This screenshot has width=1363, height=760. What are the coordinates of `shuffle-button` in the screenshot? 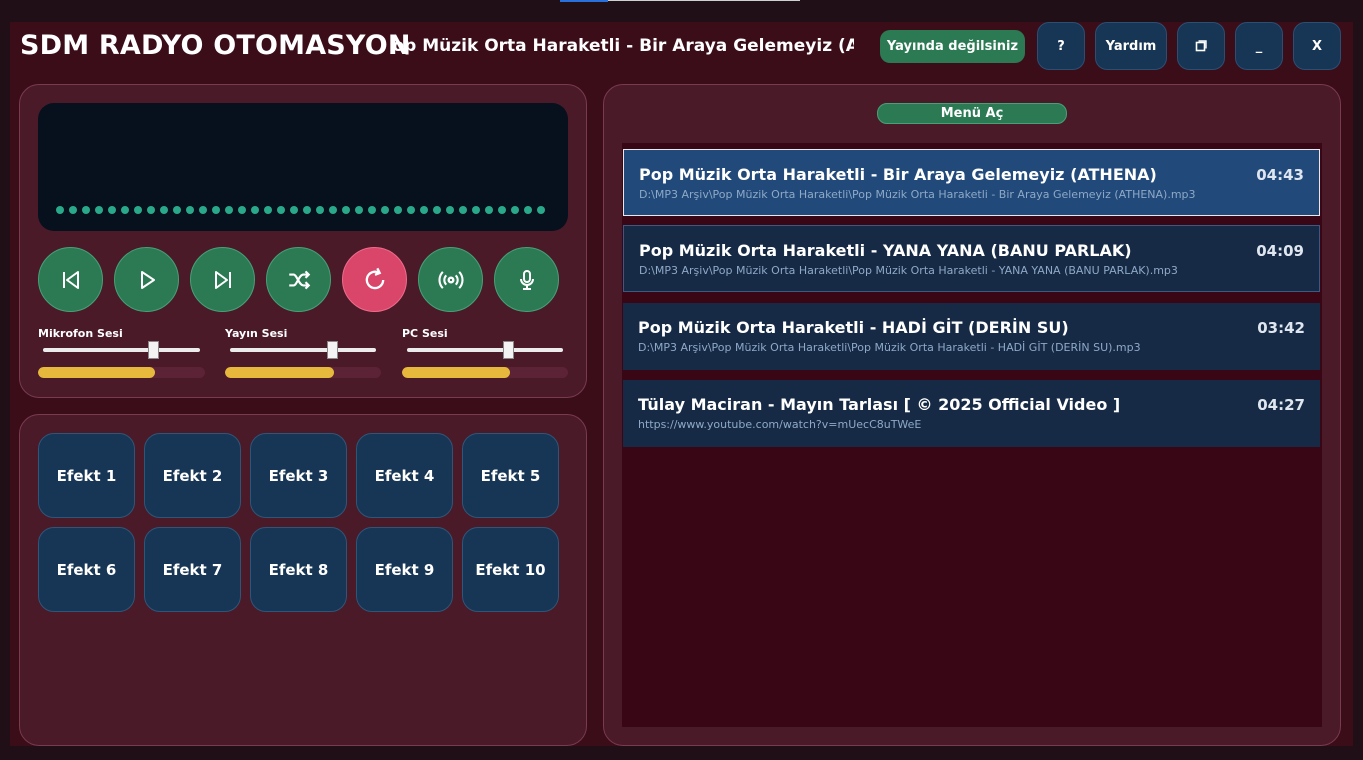 It's located at (298, 279).